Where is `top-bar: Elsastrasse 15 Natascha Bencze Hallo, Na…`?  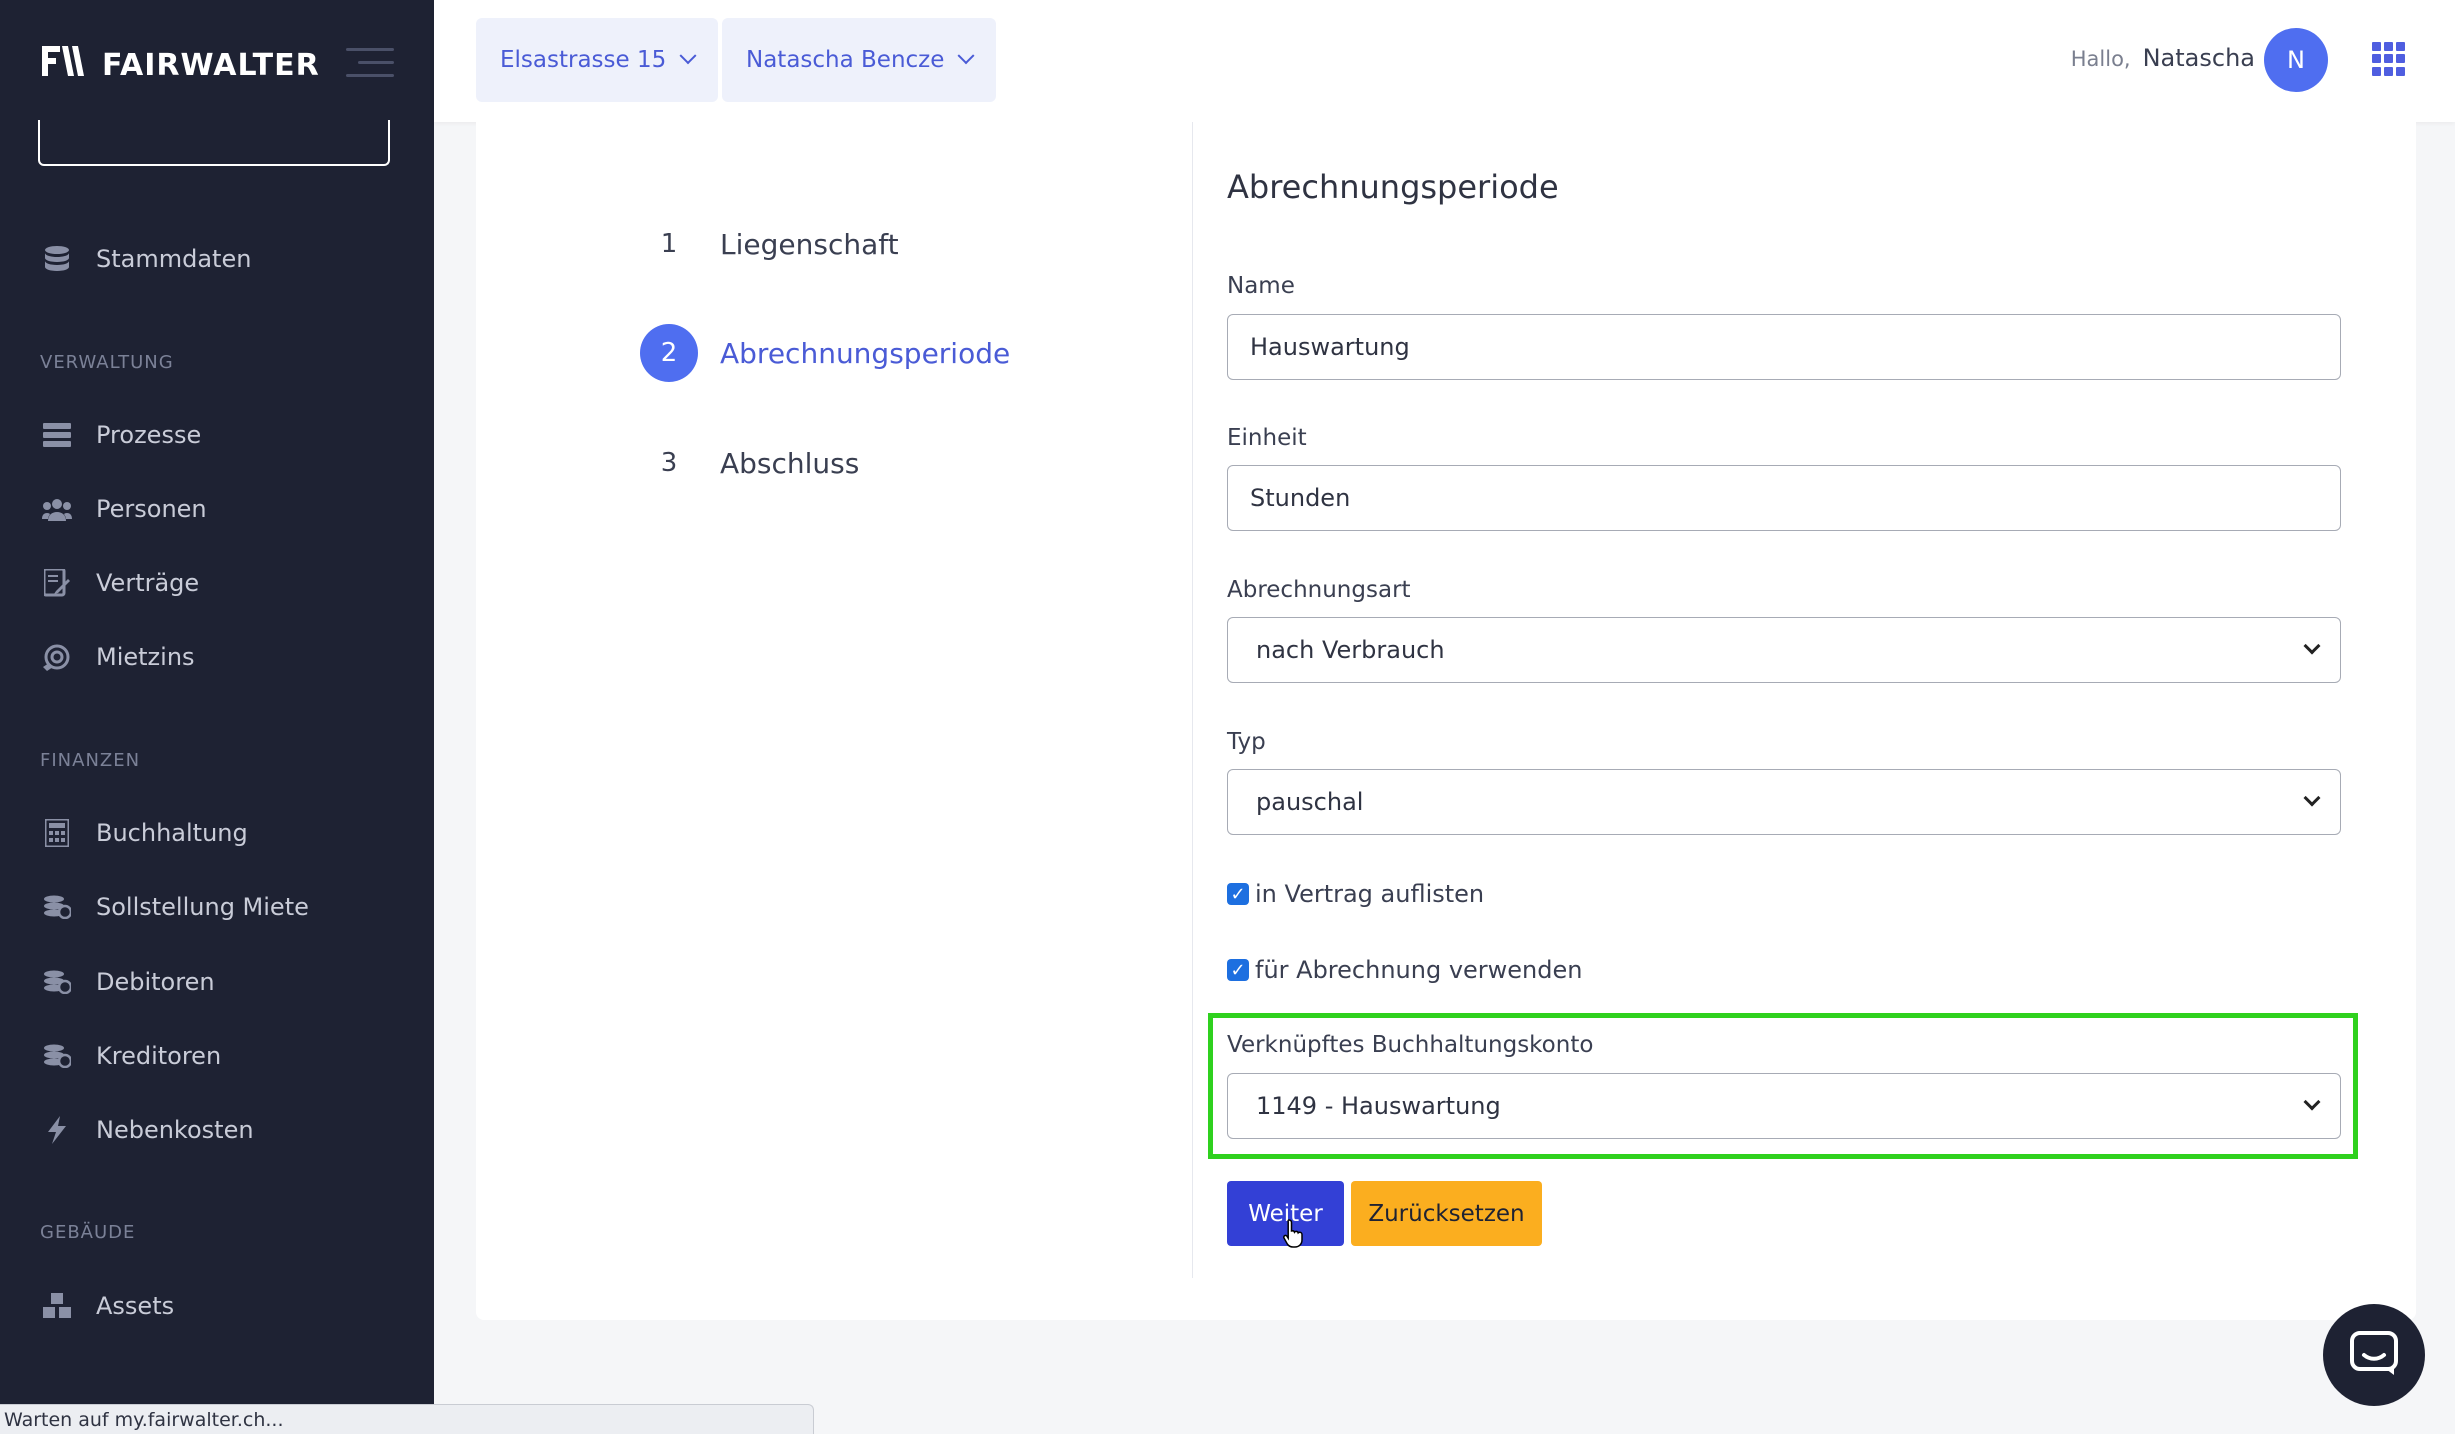 top-bar: Elsastrasse 15 Natascha Bencze Hallo, Na… is located at coordinates (1444, 61).